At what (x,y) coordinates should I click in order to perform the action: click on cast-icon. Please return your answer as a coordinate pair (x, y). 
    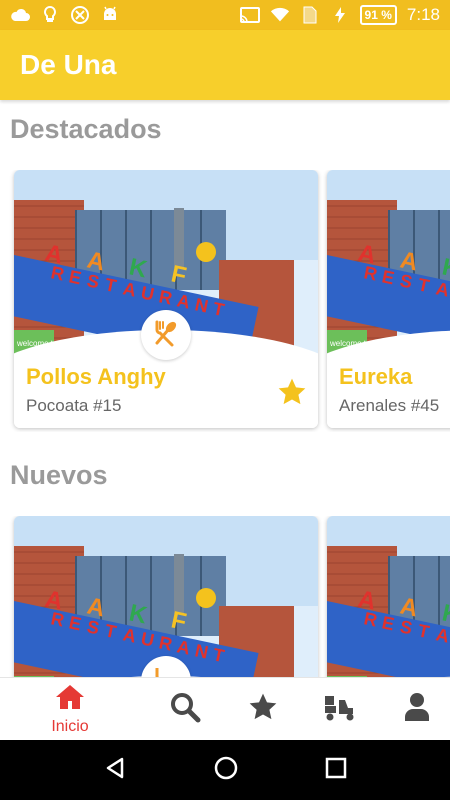
    Looking at the image, I should click on (249, 15).